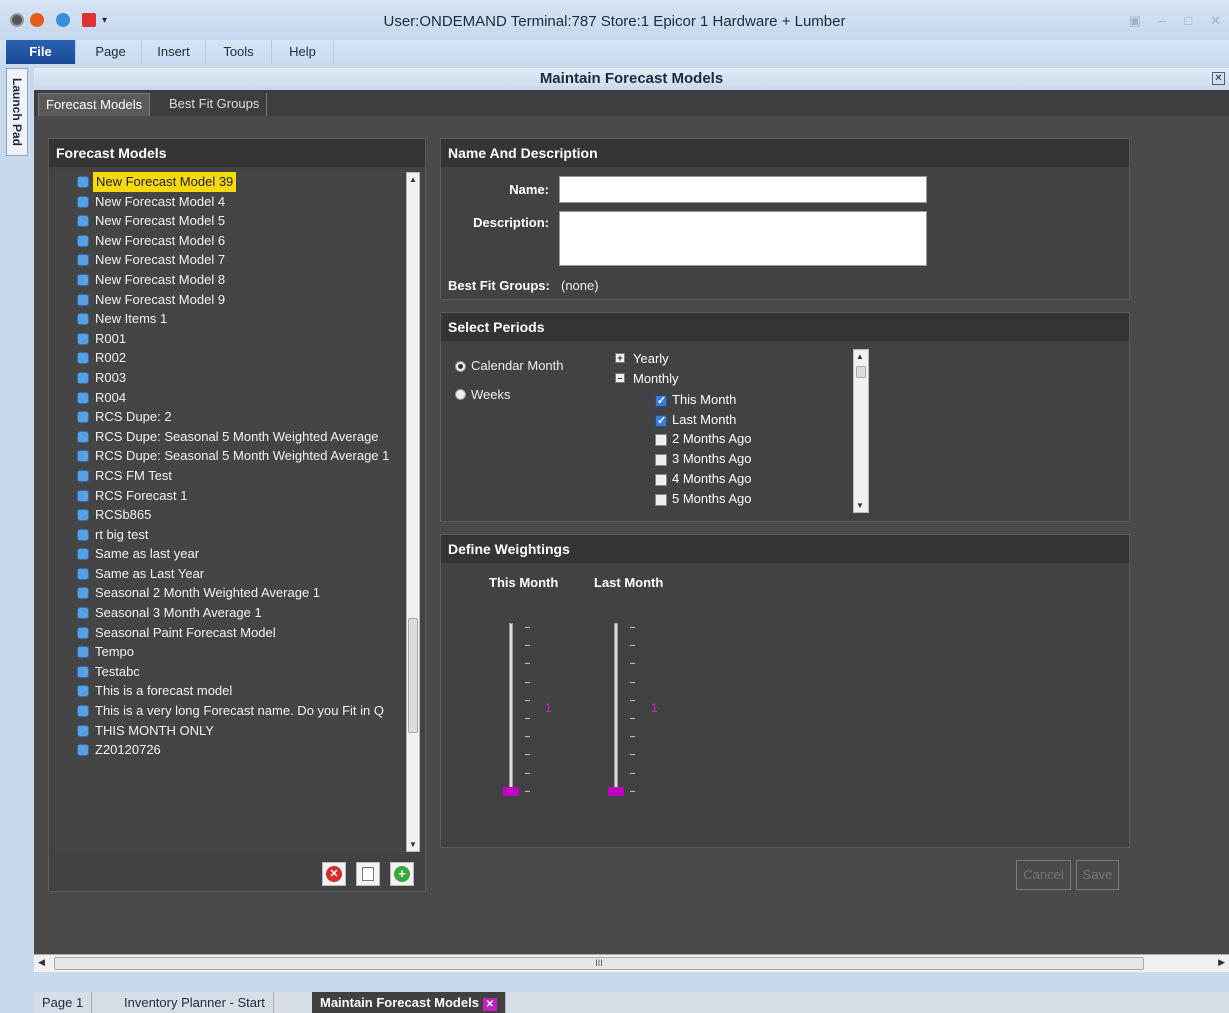 Image resolution: width=1229 pixels, height=1013 pixels. I want to click on list-item: RCS Dupe: 2, so click(229, 417).